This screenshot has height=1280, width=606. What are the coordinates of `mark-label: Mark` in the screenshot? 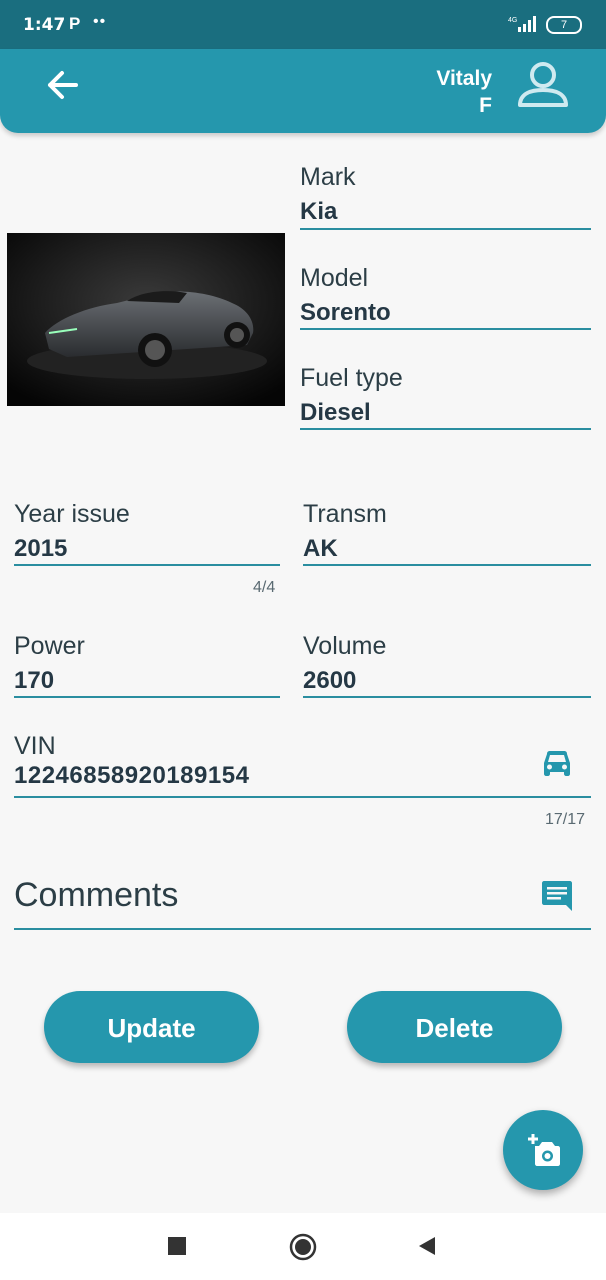 It's located at (328, 177).